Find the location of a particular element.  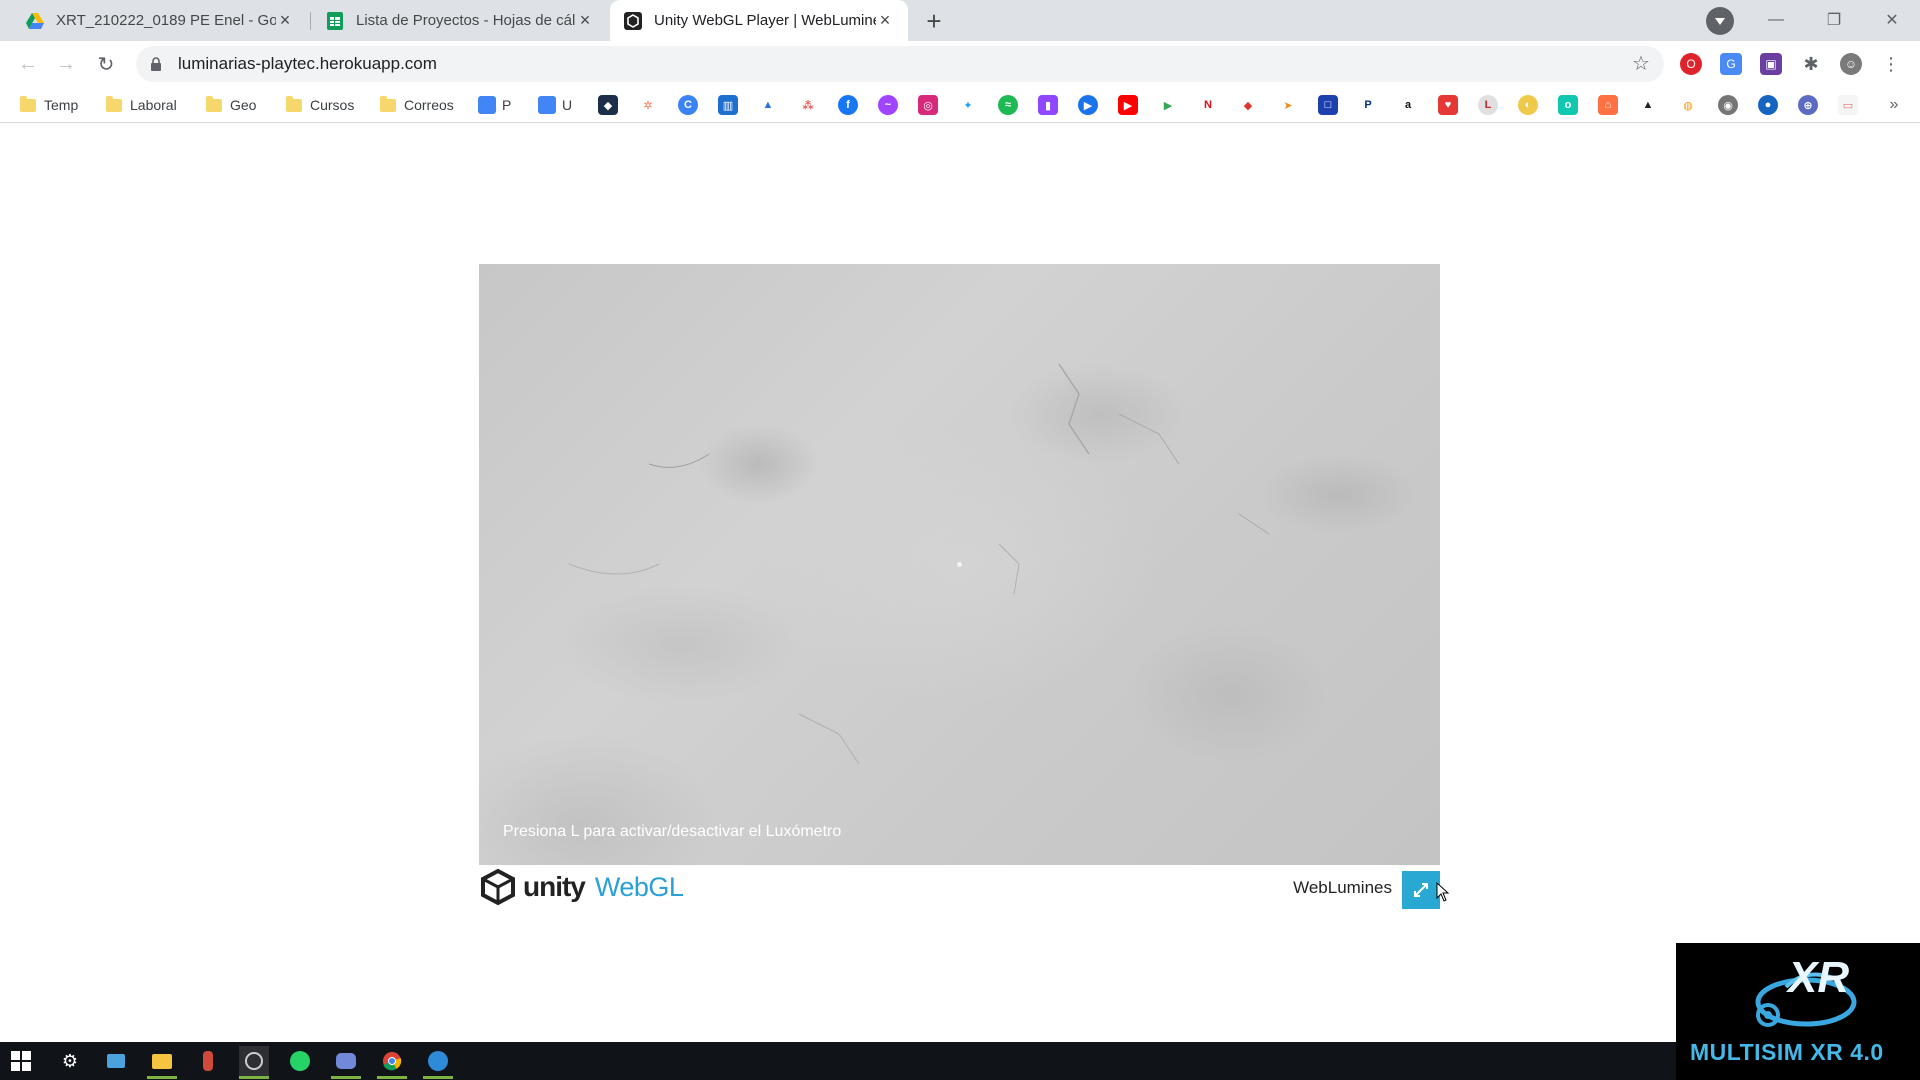

unity-logo-icon is located at coordinates (498, 887).